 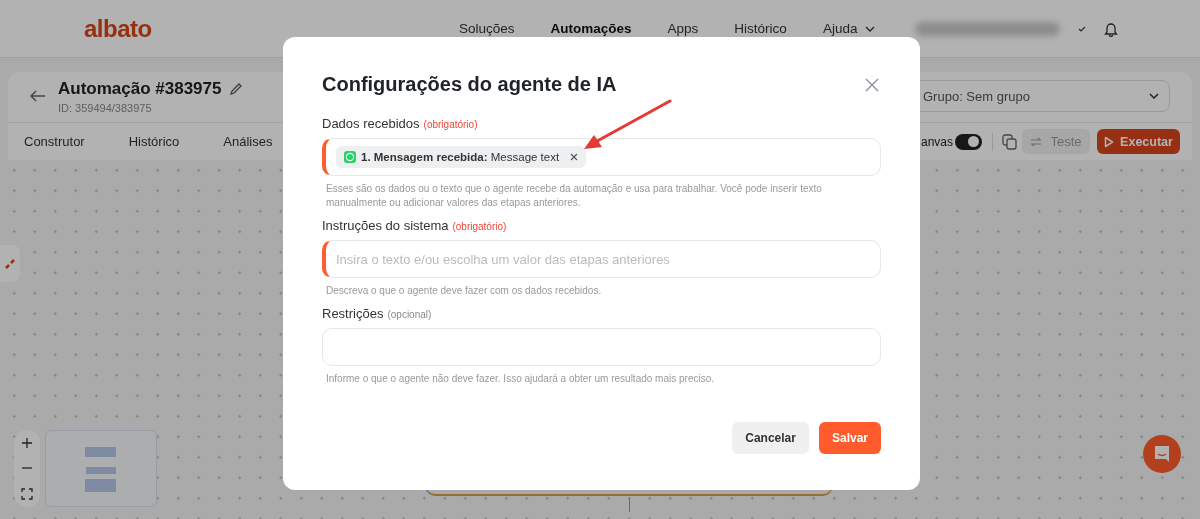 I want to click on side-tab, so click(x=10, y=263).